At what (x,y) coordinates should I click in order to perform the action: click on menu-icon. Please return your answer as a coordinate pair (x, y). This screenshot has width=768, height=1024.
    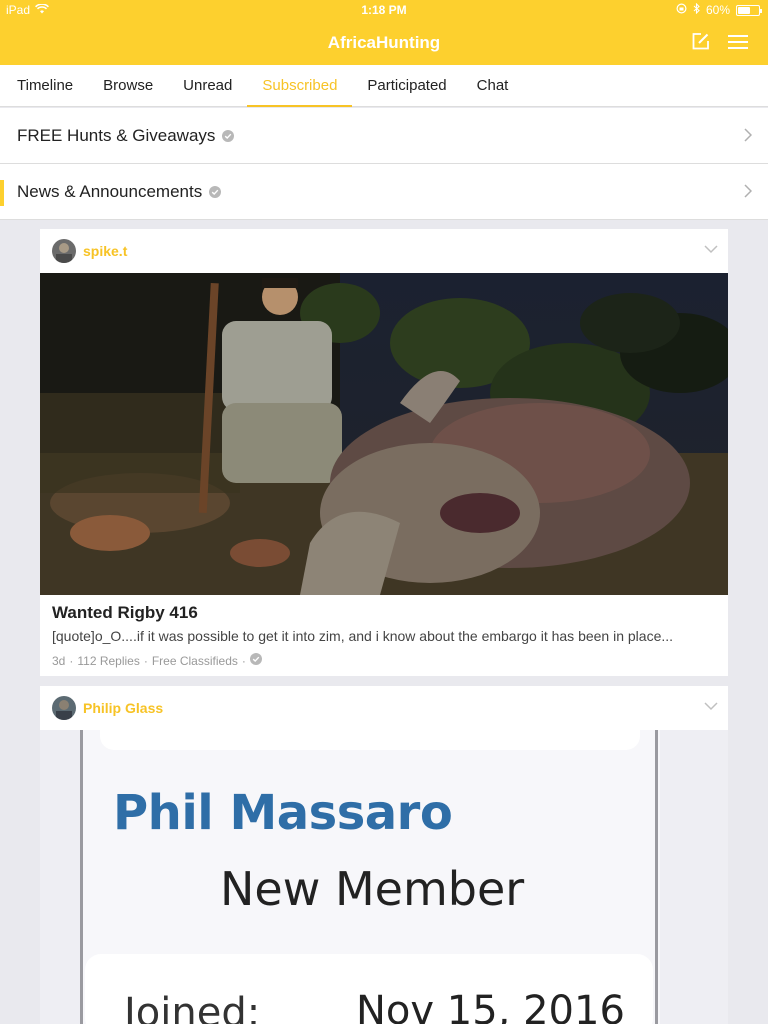
    Looking at the image, I should click on (738, 42).